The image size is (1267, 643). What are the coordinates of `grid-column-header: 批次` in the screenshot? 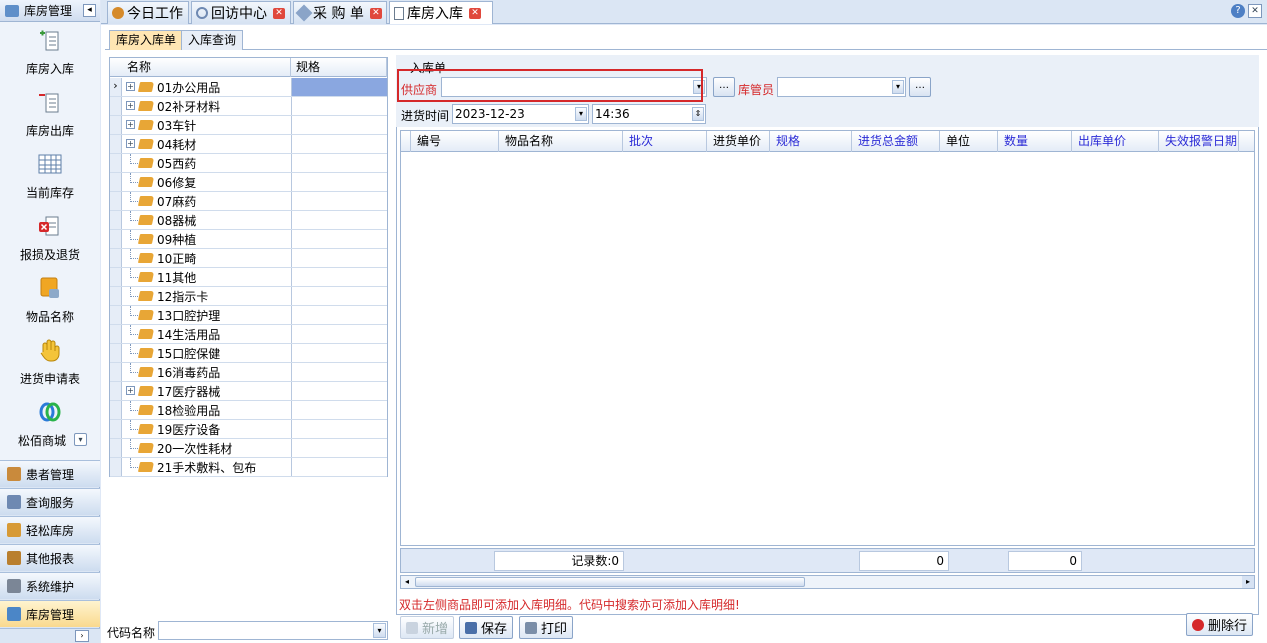 It's located at (665, 141).